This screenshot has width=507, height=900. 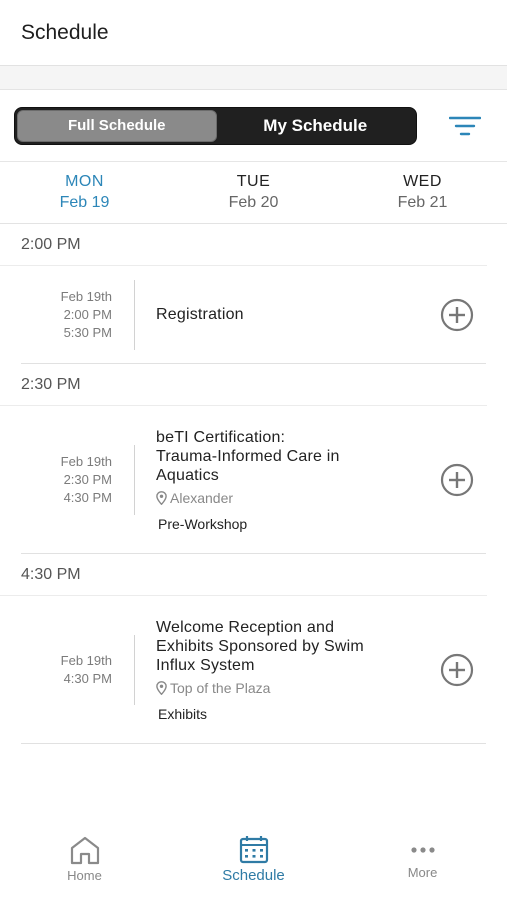 I want to click on tab-label: More, so click(x=422, y=872).